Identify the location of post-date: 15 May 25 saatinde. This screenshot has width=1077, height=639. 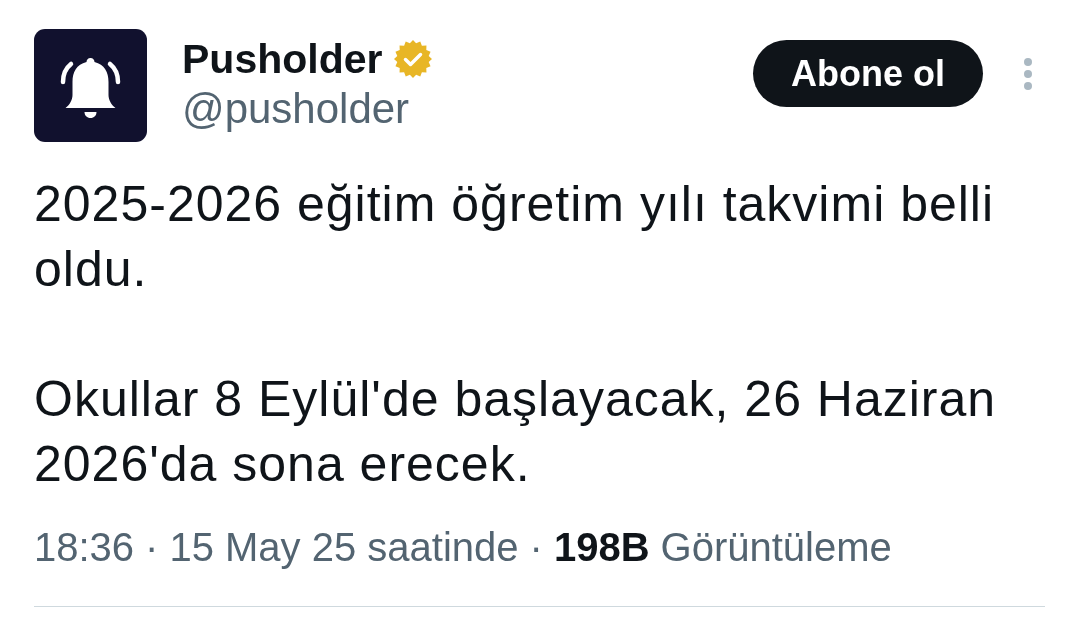
(344, 547).